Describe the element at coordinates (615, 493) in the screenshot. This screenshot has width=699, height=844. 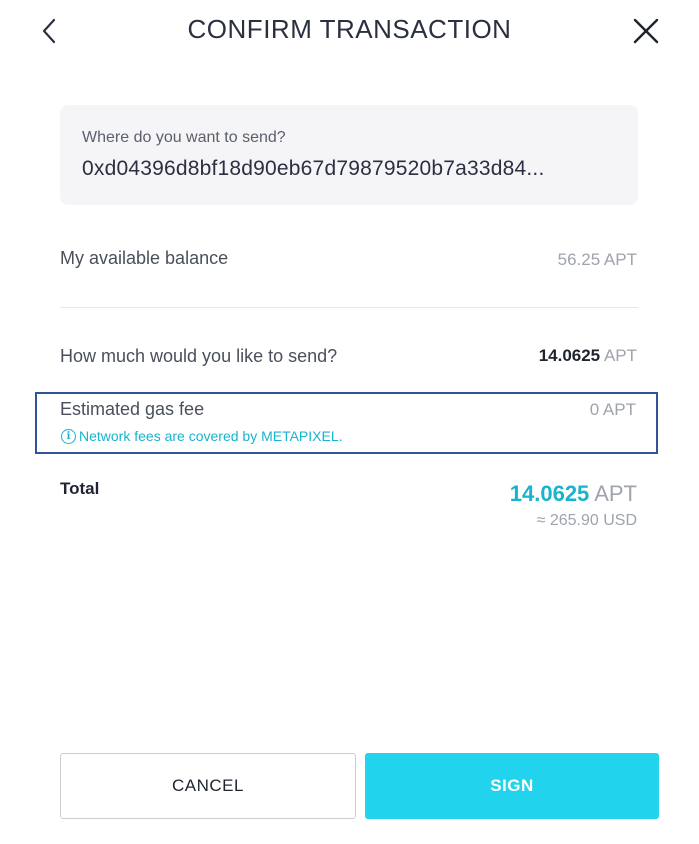
I see `total-unit: APT` at that location.